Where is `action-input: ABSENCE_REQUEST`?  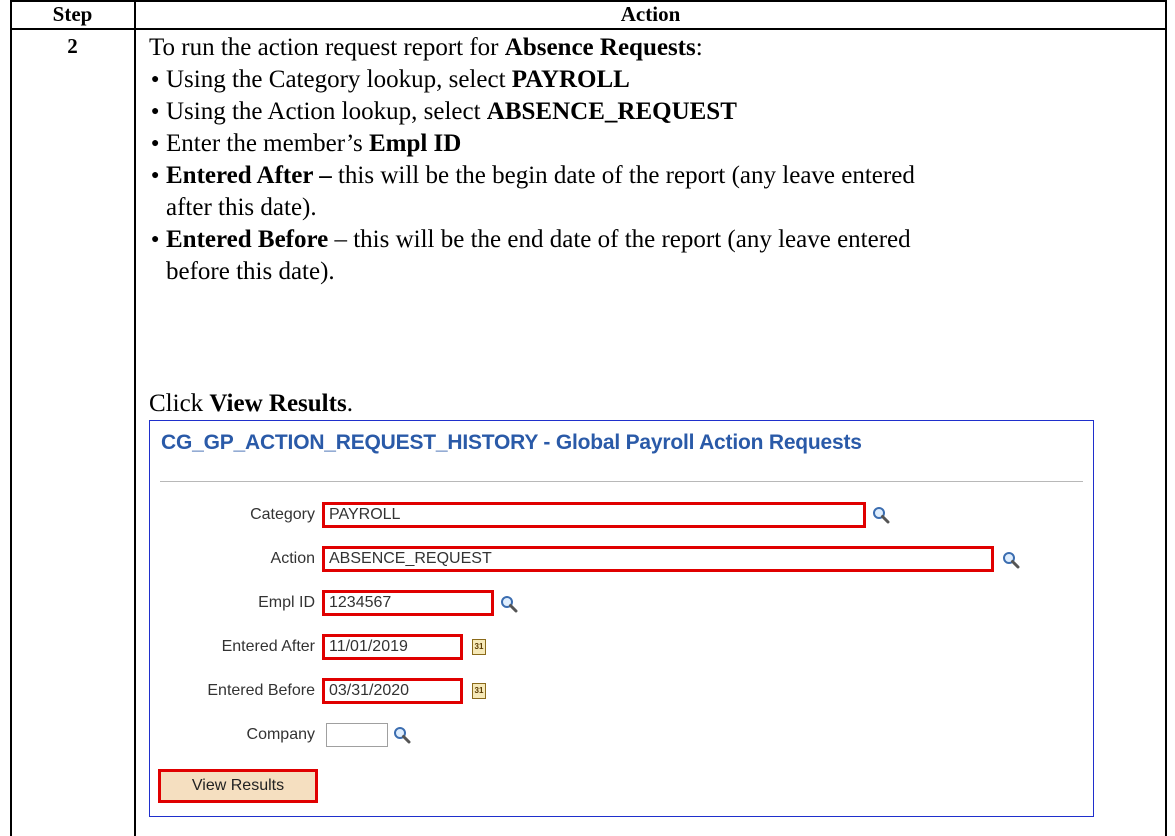
action-input: ABSENCE_REQUEST is located at coordinates (658, 559).